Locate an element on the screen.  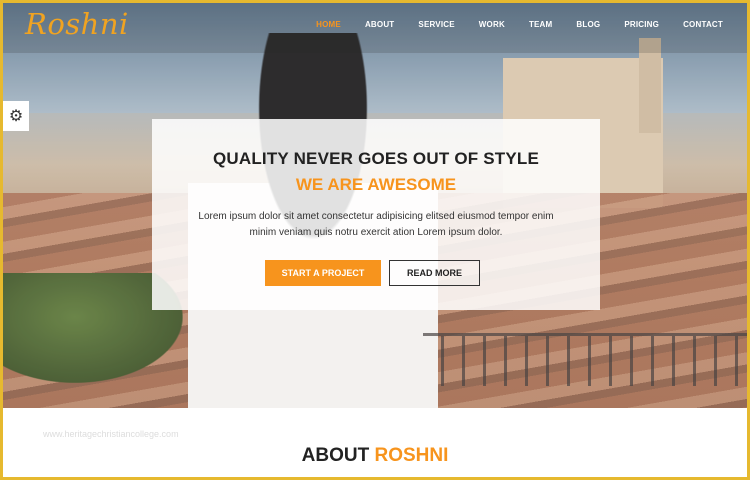
hero-subtitle: WE ARE AWESOME is located at coordinates (376, 184).